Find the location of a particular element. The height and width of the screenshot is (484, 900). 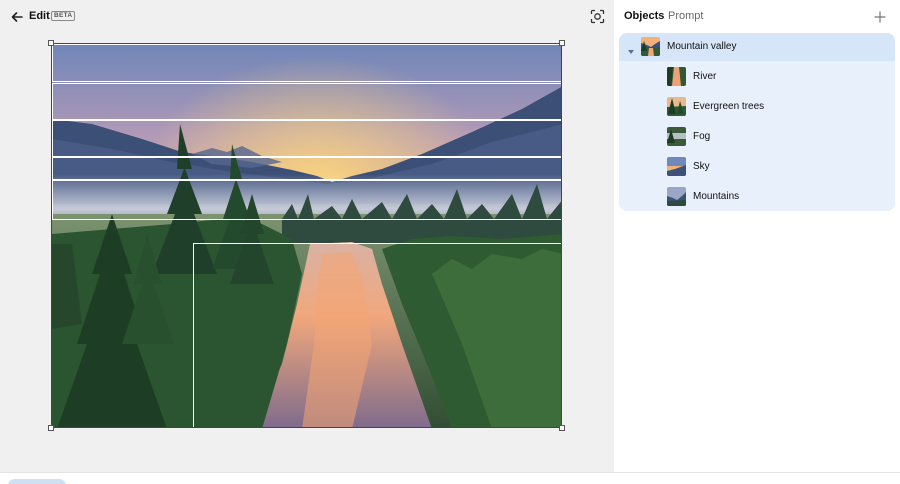

selection-sky is located at coordinates (306, 63).